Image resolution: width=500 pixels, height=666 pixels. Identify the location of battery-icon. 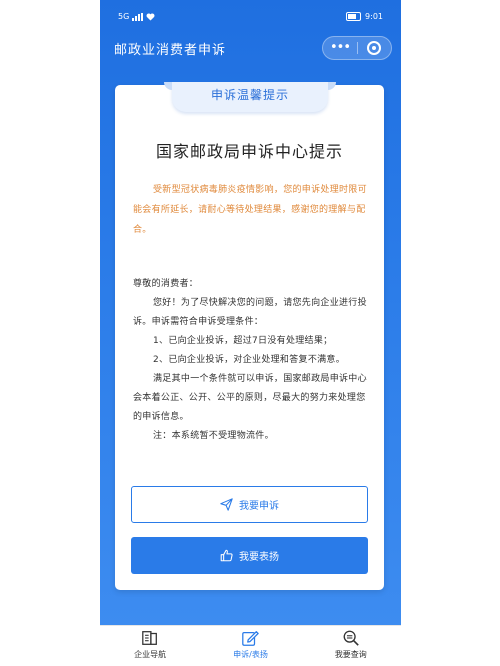
(354, 16).